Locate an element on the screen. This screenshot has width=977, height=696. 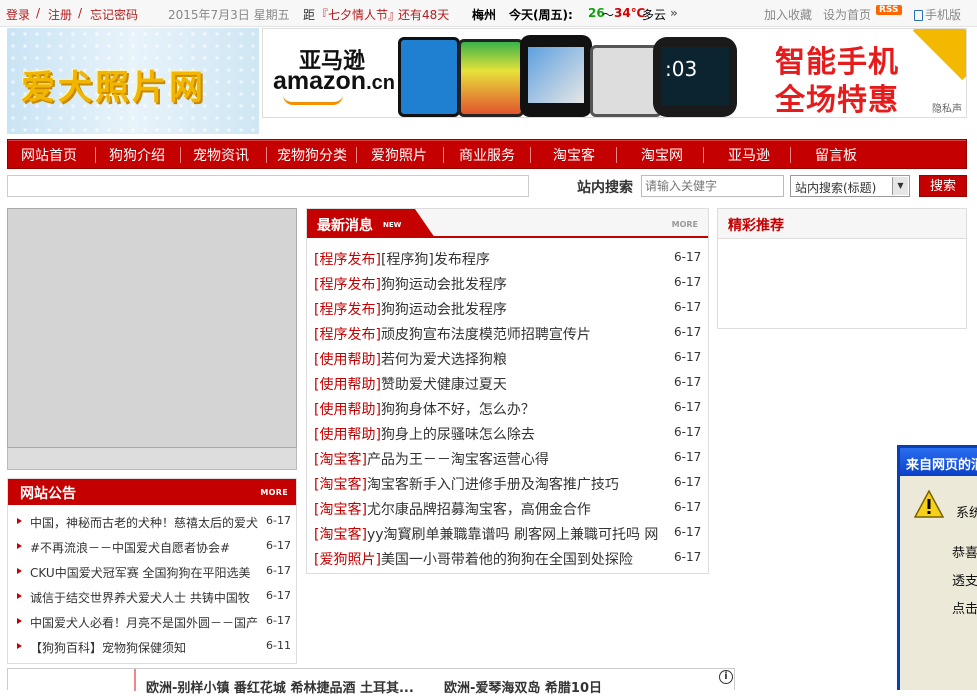
news-row: [淘宝客]yy淘寳刷单兼職靠谱吗 刷客网上兼職可托吗 网 6-17 is located at coordinates (507, 533).